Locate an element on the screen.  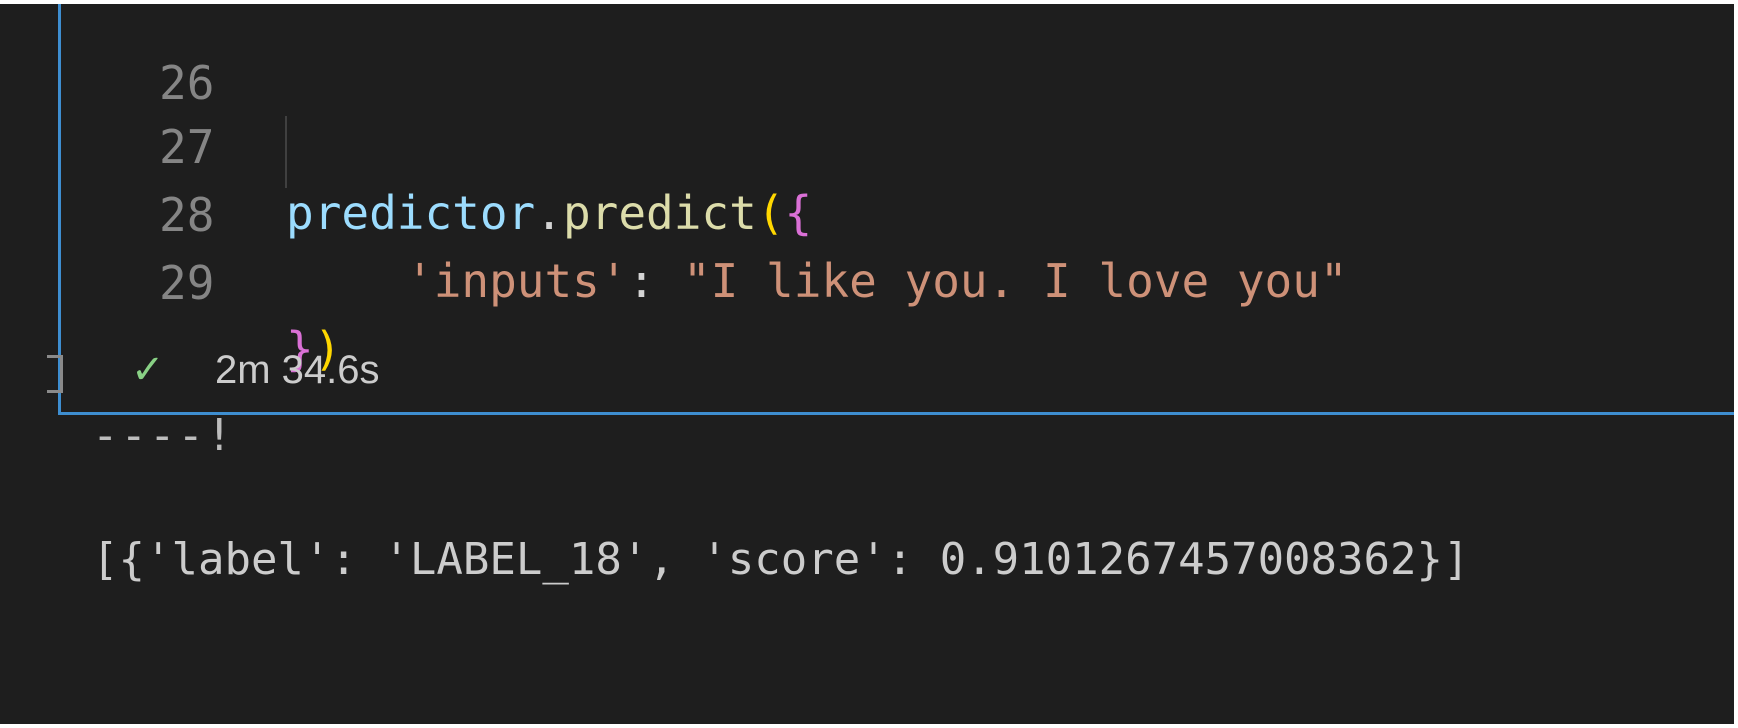
execution-status: ✓ 2m 34.6s is located at coordinates (255, 370).